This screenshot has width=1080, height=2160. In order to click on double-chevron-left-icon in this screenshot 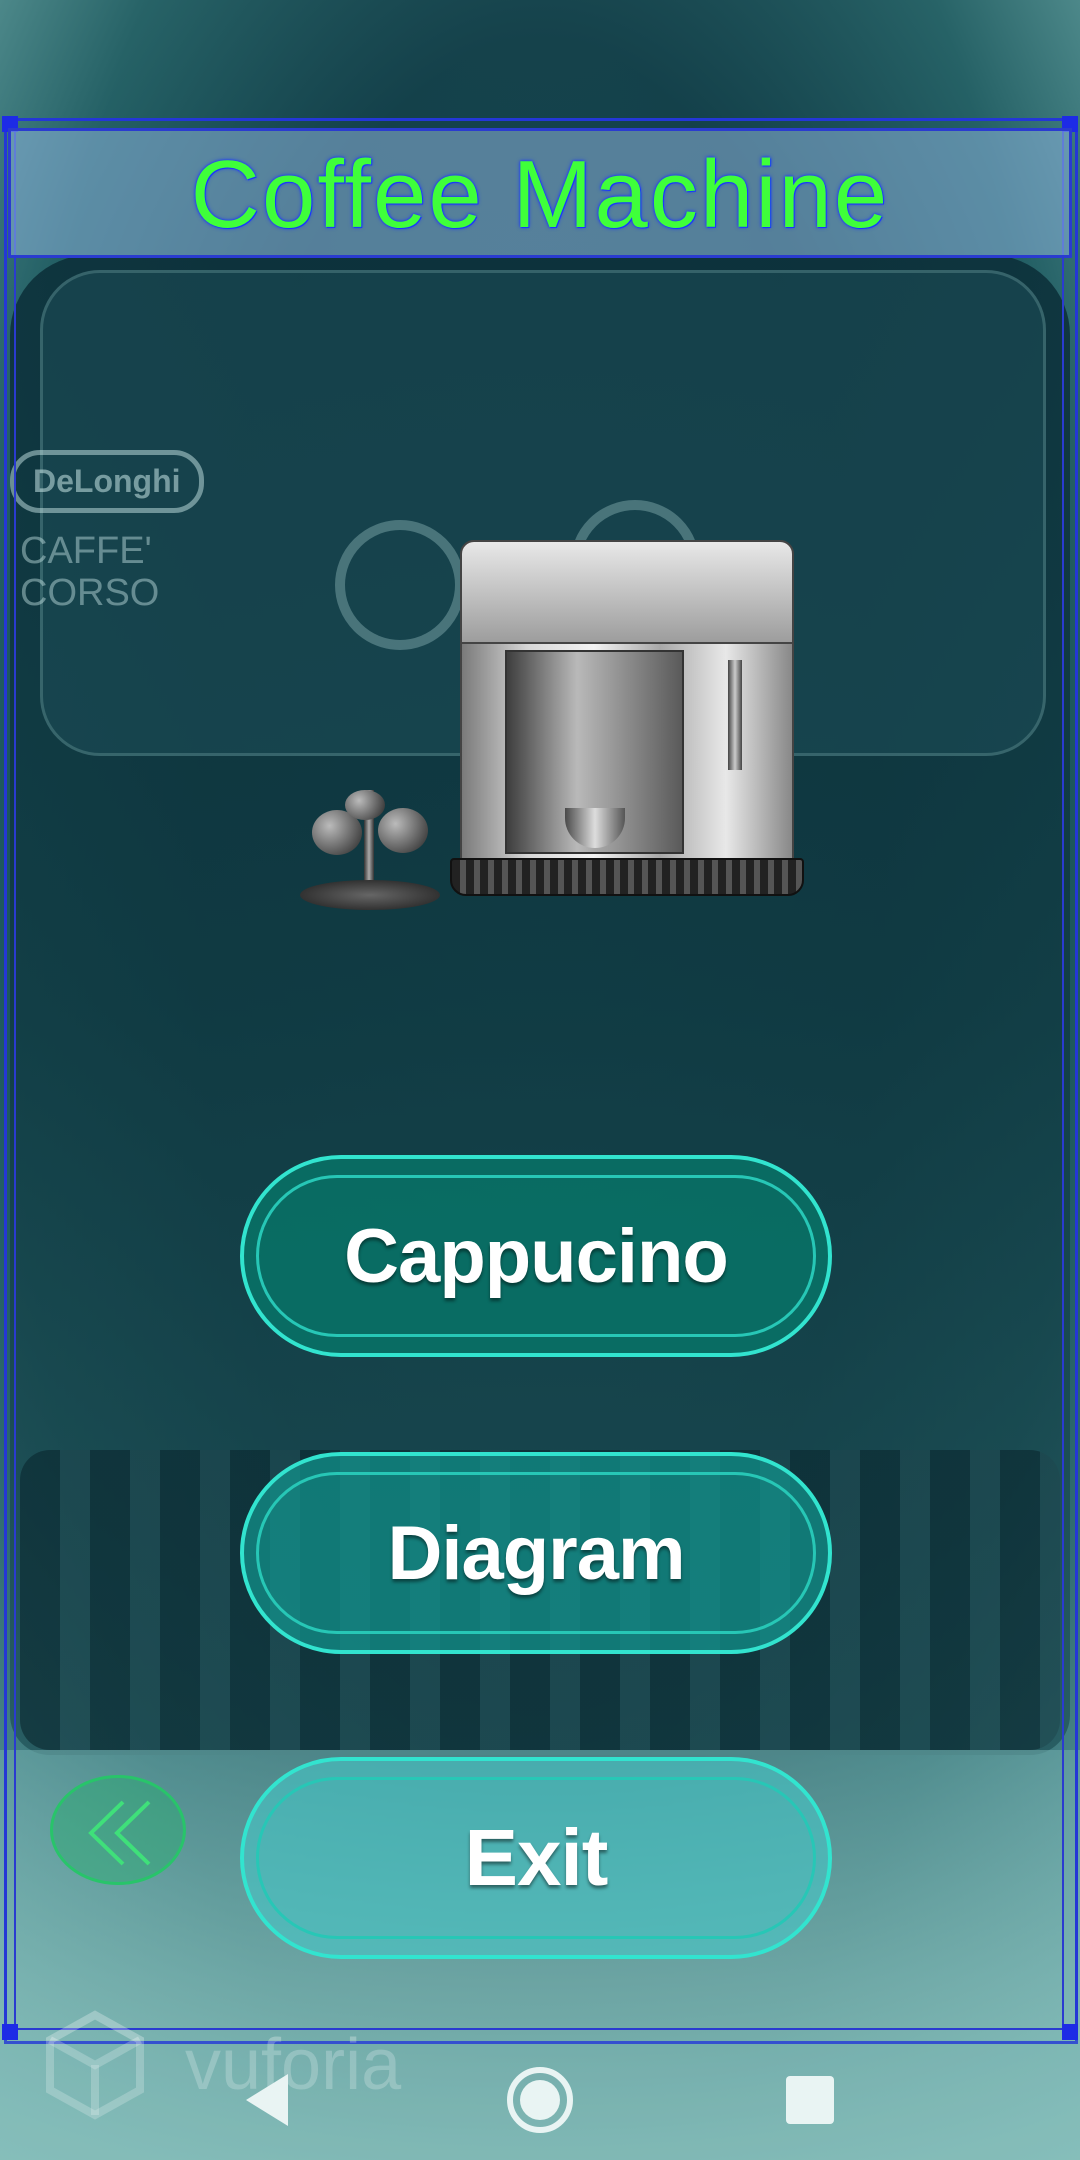, I will do `click(119, 1833)`.